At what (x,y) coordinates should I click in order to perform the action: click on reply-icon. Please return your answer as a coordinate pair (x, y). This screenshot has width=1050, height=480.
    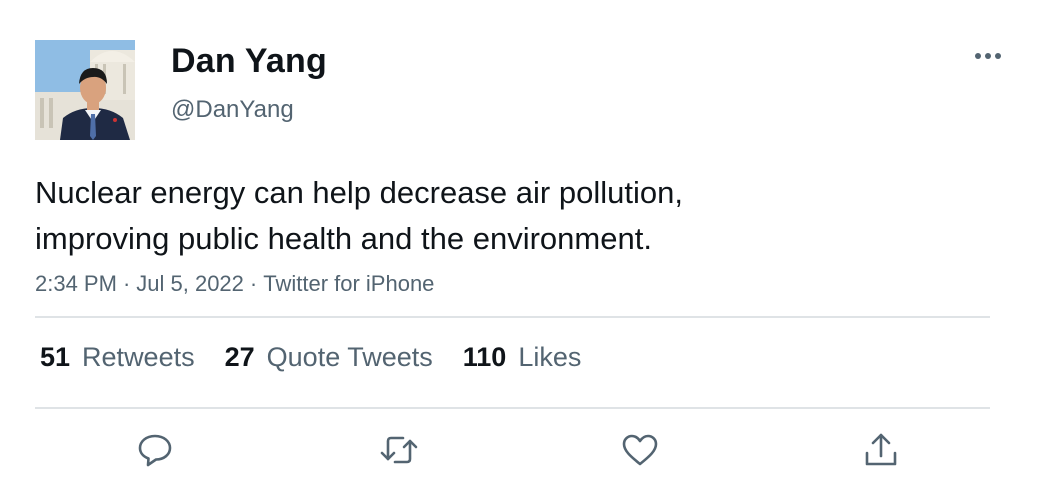
    Looking at the image, I should click on (155, 450).